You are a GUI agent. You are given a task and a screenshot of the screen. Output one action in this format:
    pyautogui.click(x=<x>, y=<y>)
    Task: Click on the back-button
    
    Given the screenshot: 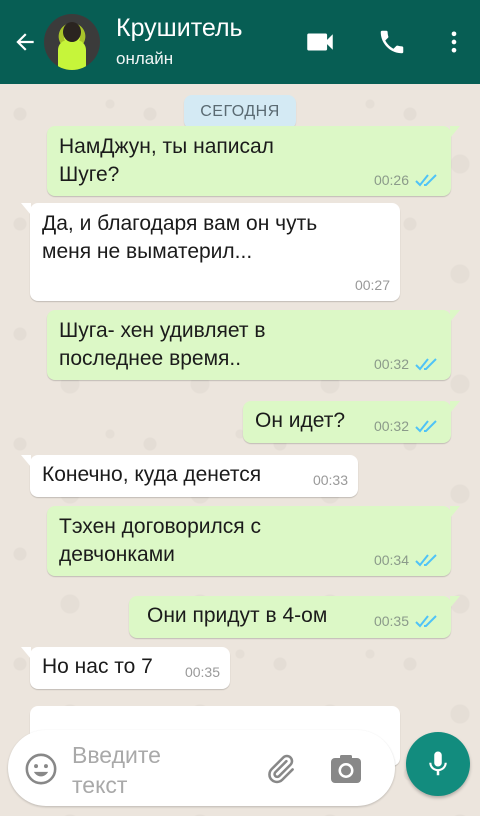 What is the action you would take?
    pyautogui.click(x=22, y=42)
    